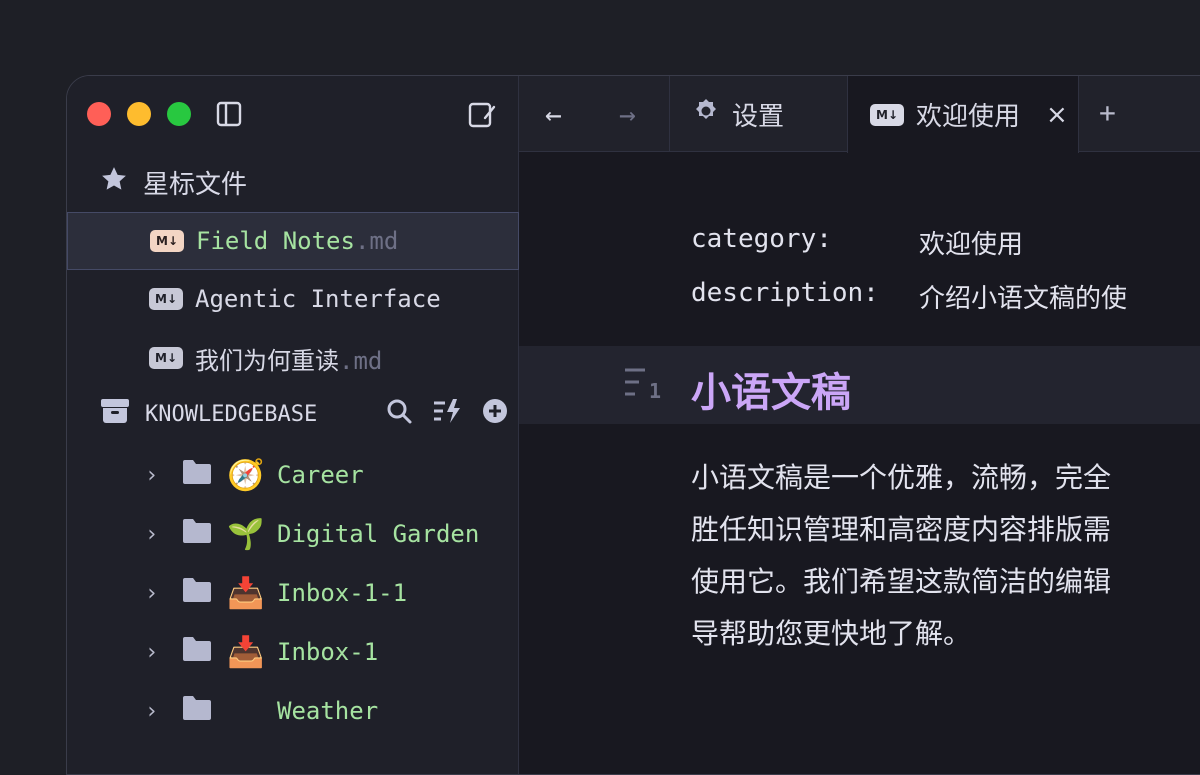  What do you see at coordinates (901, 477) in the screenshot?
I see `paragraph-line: 小语文稿是一个优雅，流畅，完全` at bounding box center [901, 477].